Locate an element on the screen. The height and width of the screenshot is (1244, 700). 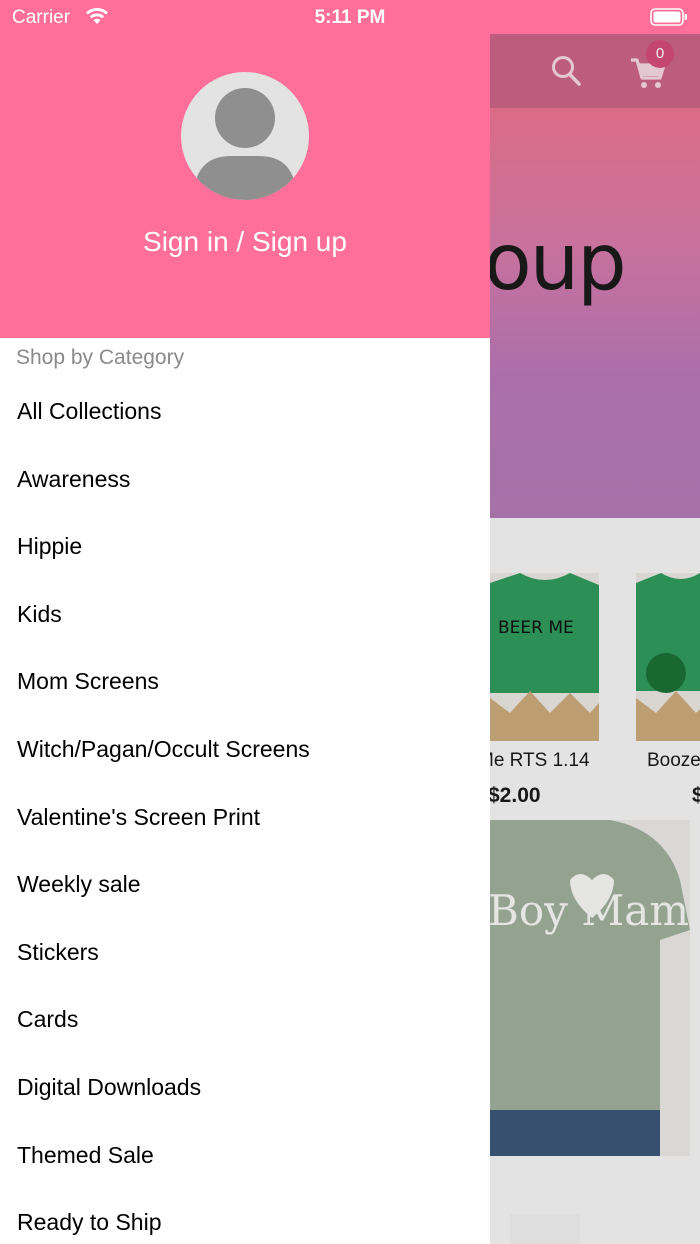
category-item-witch-pagan-occult: Witch/Pagan/Occult Screens is located at coordinates (245, 750).